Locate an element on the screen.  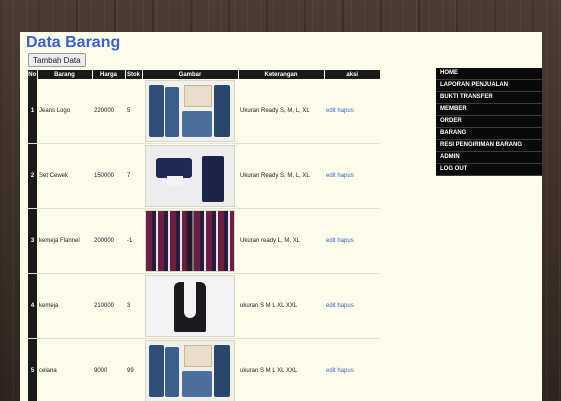
row-number: 4 is located at coordinates (32, 306).